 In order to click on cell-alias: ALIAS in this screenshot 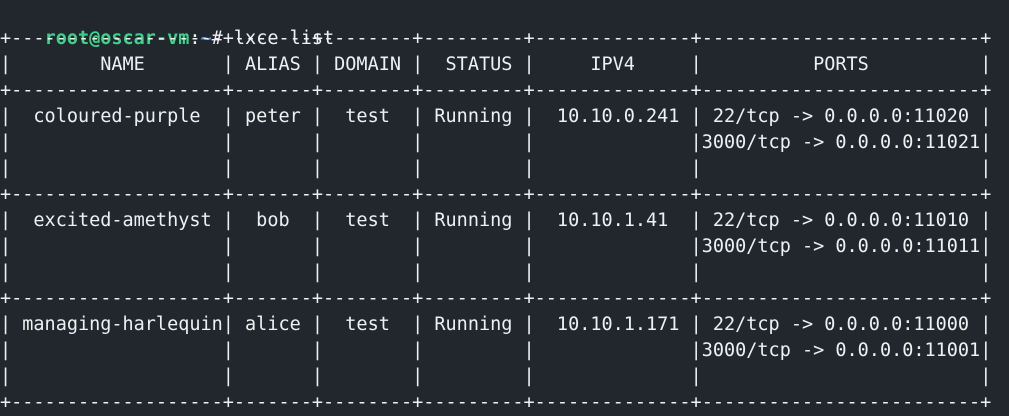, I will do `click(272, 64)`.